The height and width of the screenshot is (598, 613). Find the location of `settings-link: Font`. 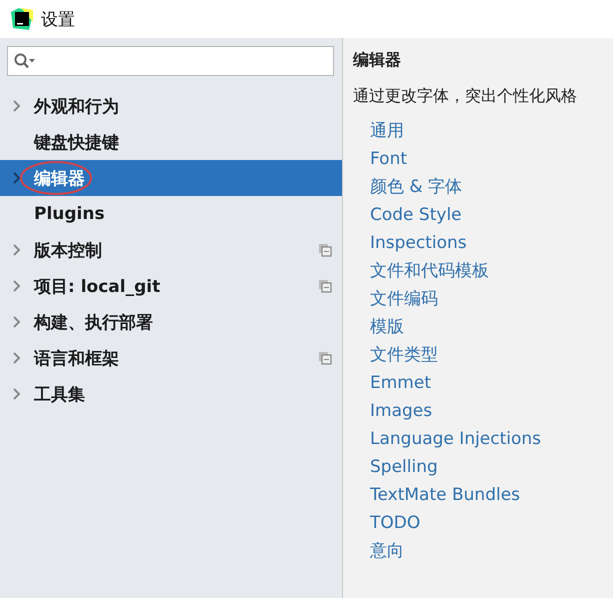

settings-link: Font is located at coordinates (389, 159).